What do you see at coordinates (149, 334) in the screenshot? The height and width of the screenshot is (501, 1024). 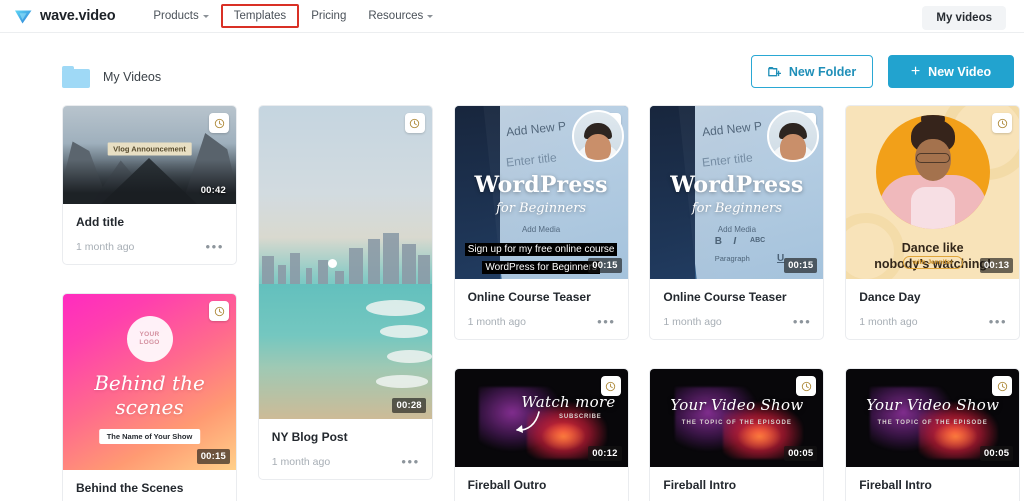 I see `logo-line-1: YOUR` at bounding box center [149, 334].